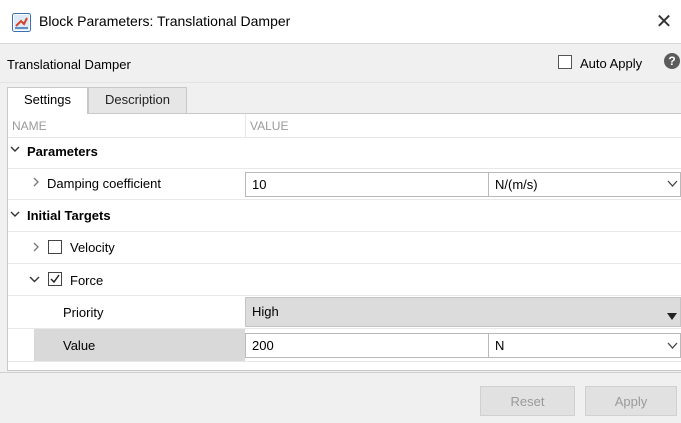  I want to click on apply-button: Apply, so click(631, 401).